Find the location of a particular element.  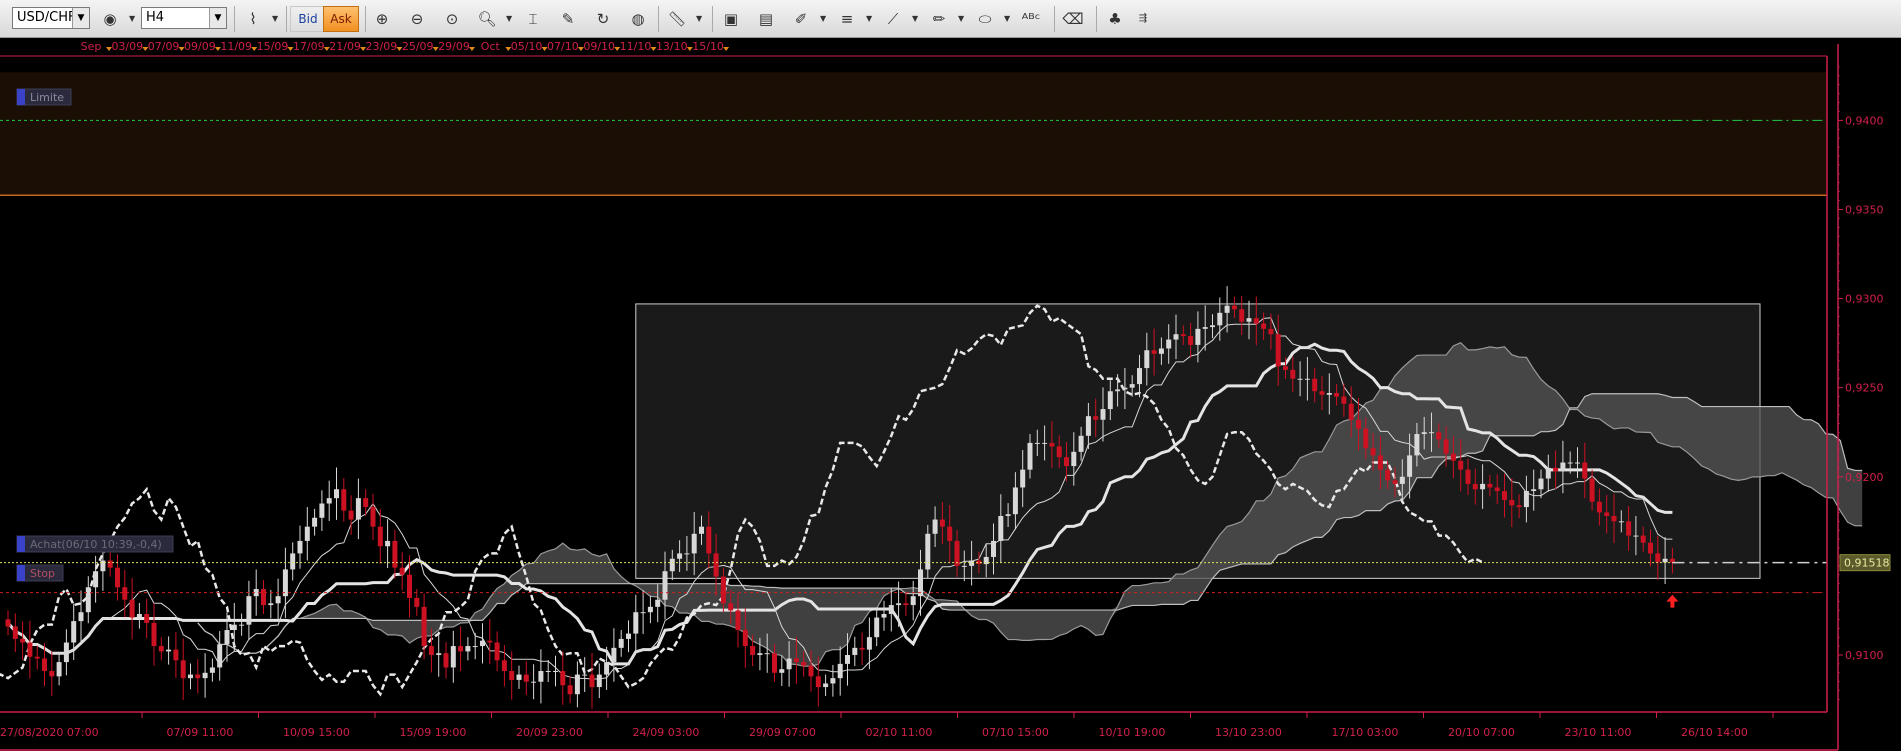

zoom-out-icon: ⊖ is located at coordinates (417, 19).